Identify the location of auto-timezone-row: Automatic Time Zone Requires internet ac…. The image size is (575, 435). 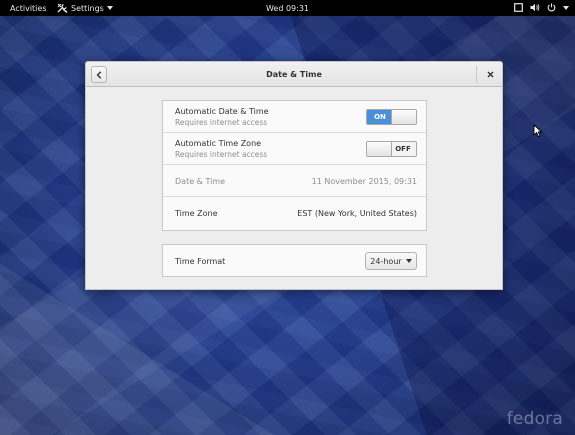
(294, 149).